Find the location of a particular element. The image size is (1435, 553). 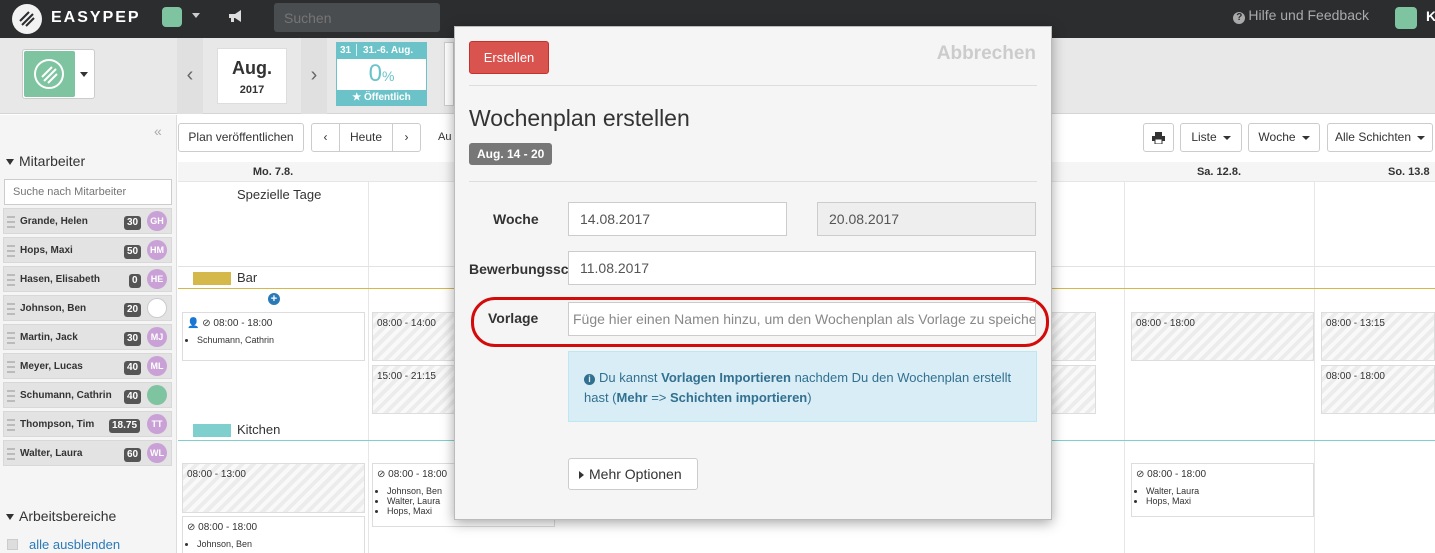

prev-week-button: ‹ is located at coordinates (325, 137).